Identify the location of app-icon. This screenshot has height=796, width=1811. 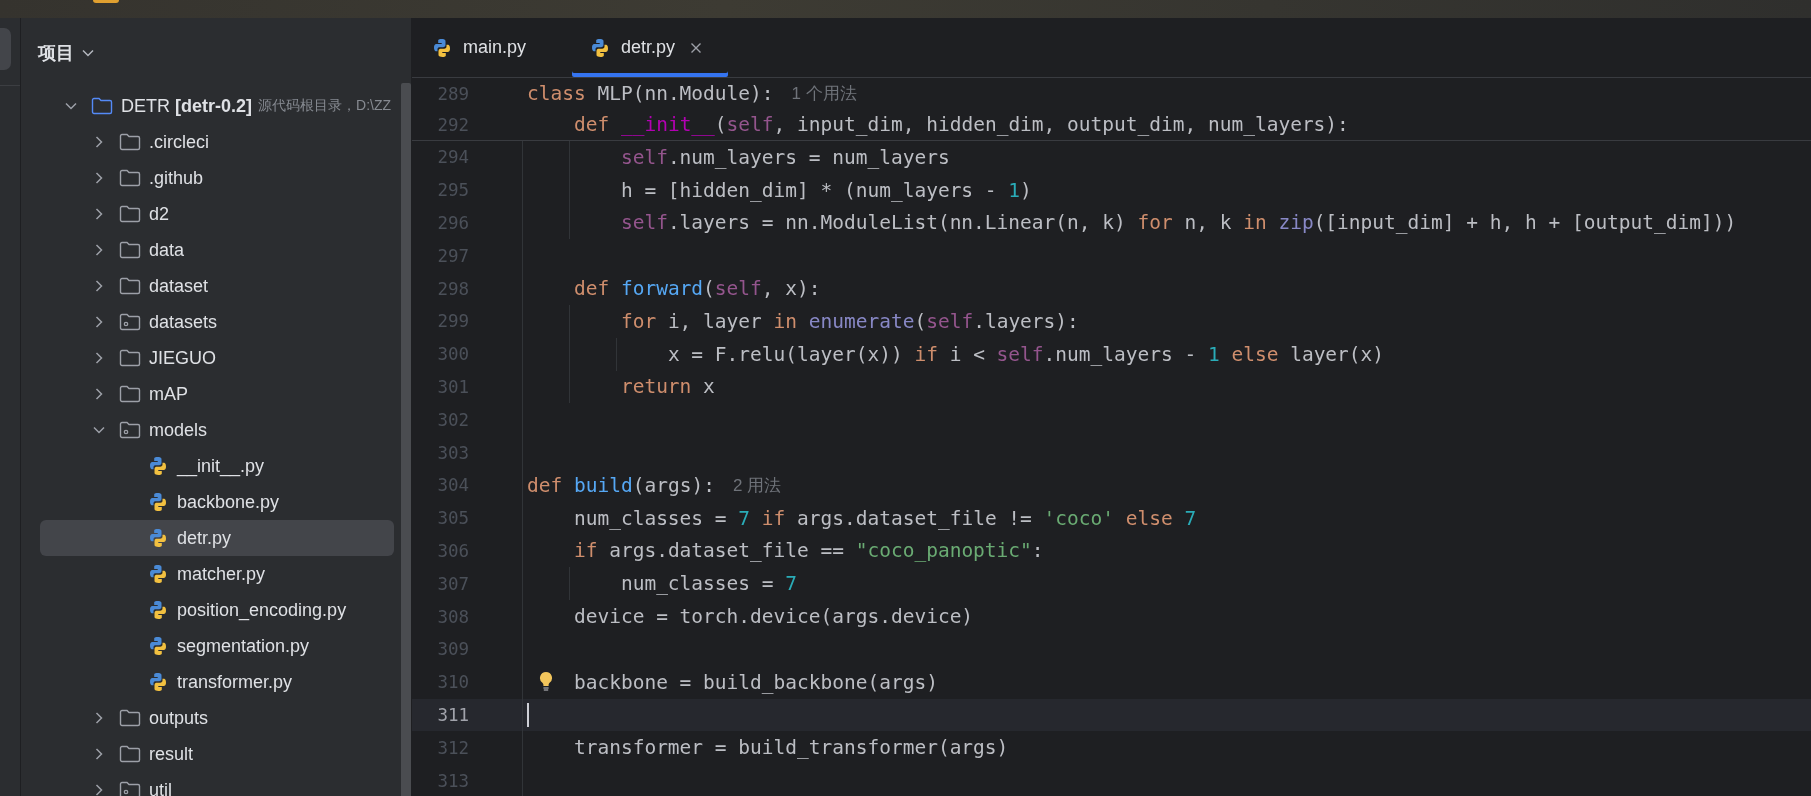
(106, 1).